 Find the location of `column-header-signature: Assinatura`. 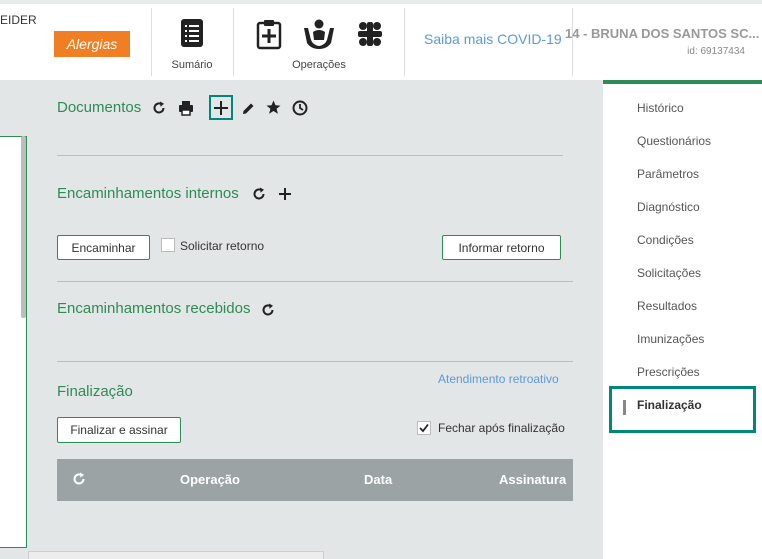

column-header-signature: Assinatura is located at coordinates (533, 479).